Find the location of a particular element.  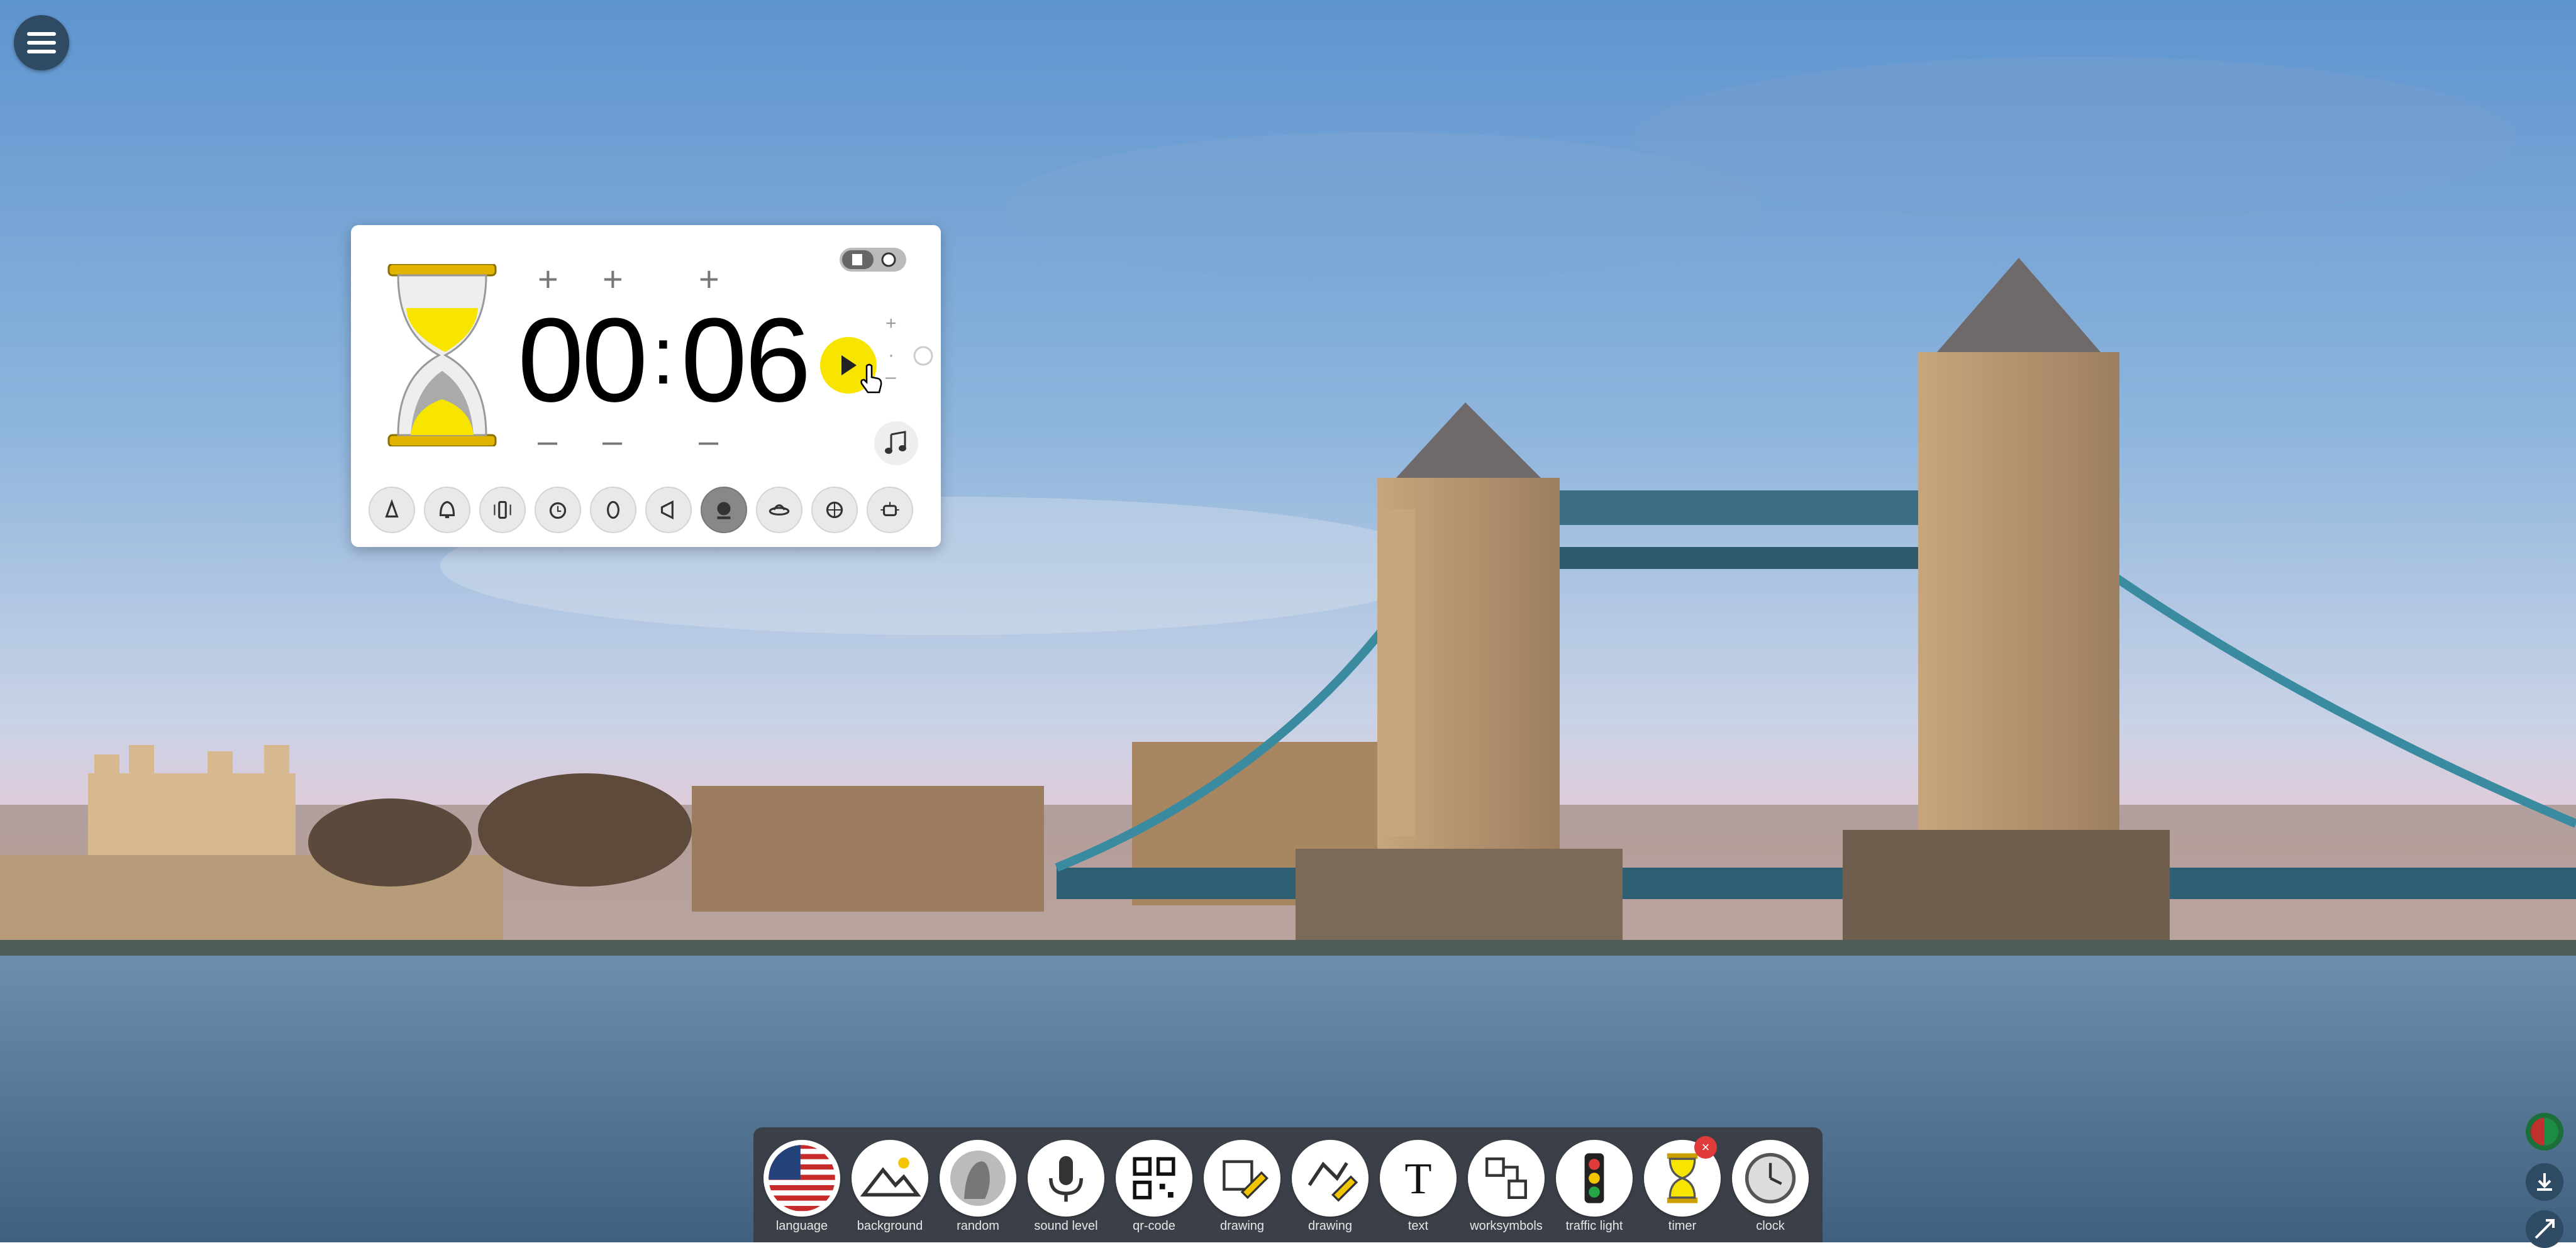

sound-option-gong is located at coordinates (724, 510).